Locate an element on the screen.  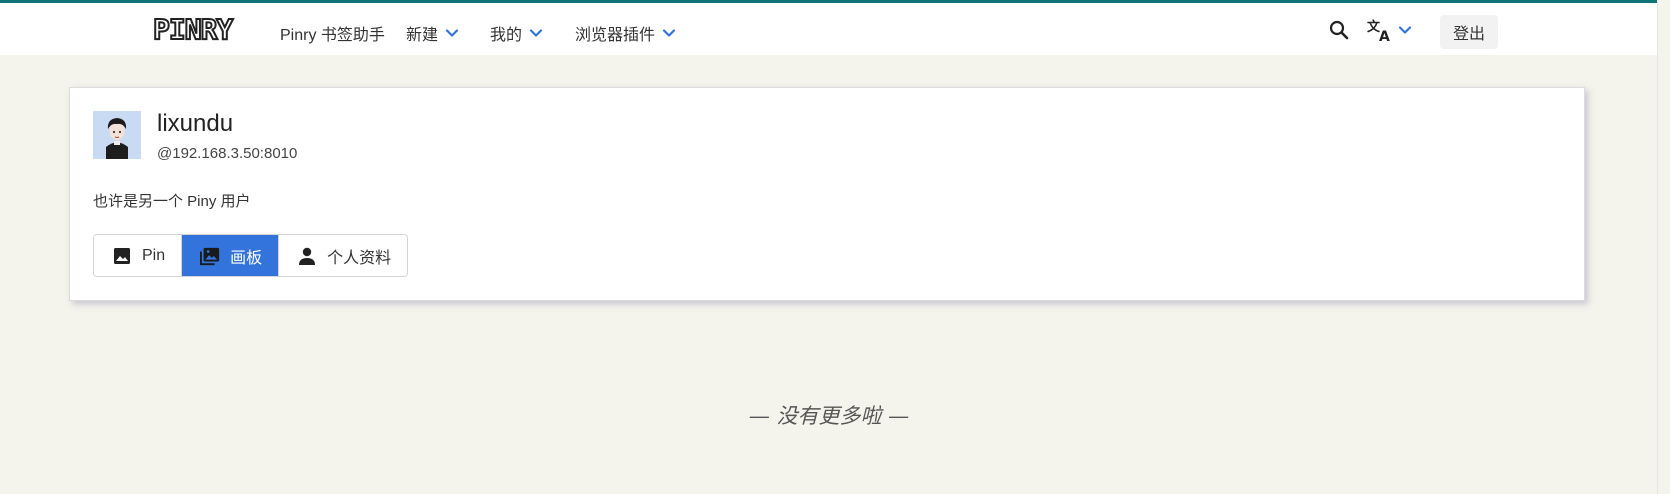
nav-browser-extension-dropdown: 浏览器插件 is located at coordinates (626, 33).